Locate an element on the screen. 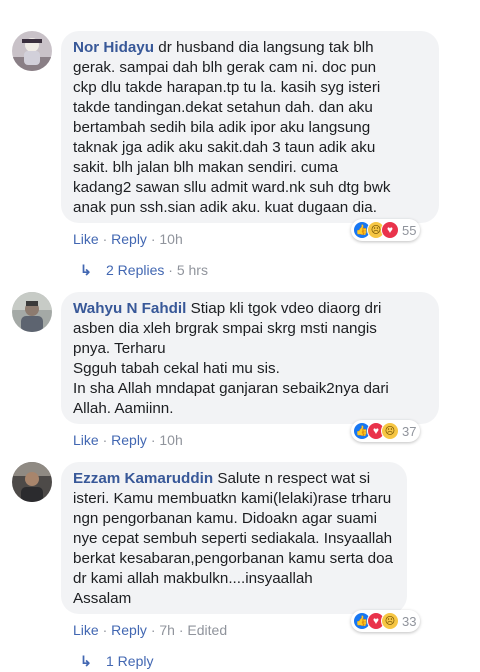 This screenshot has width=480, height=672. reaction-summary: 👍 ♥ ☹ 33 is located at coordinates (386, 621).